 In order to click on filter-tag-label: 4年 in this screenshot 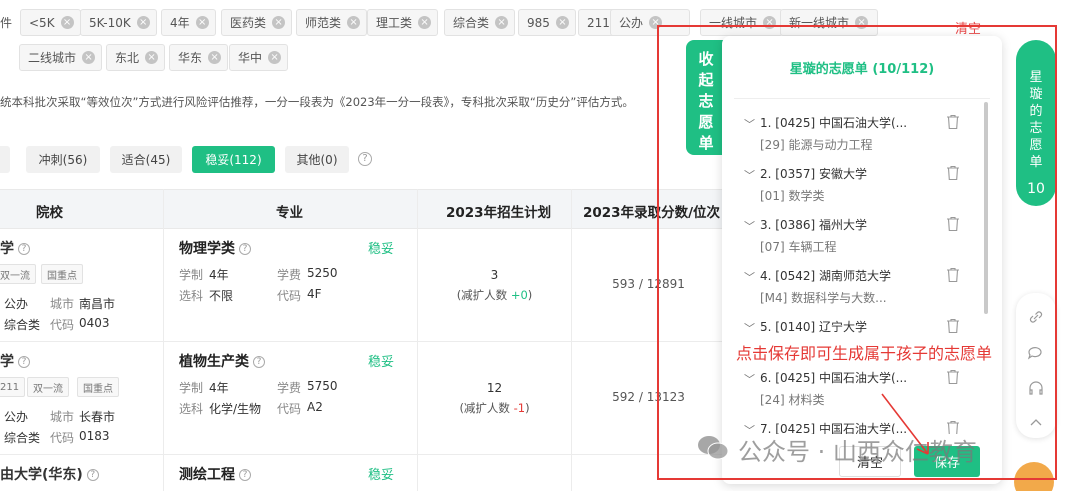, I will do `click(180, 23)`.